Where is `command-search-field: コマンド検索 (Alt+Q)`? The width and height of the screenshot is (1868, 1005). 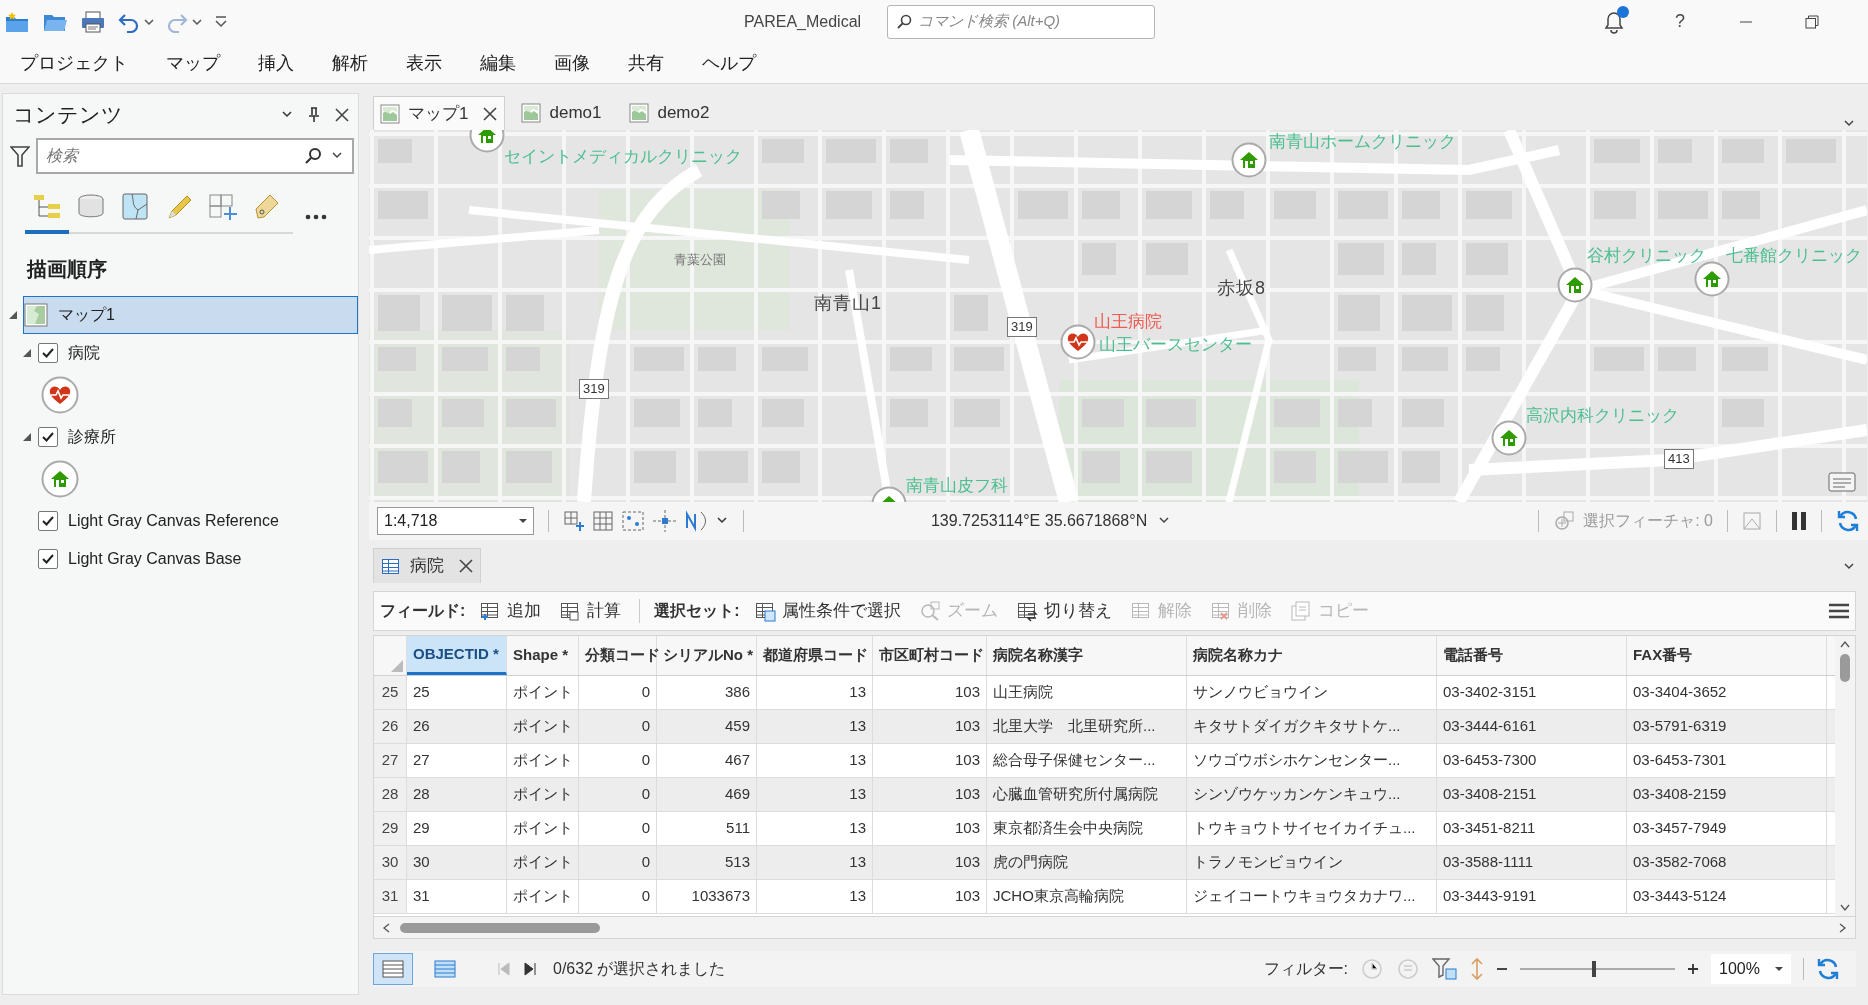 command-search-field: コマンド検索 (Alt+Q) is located at coordinates (1032, 21).